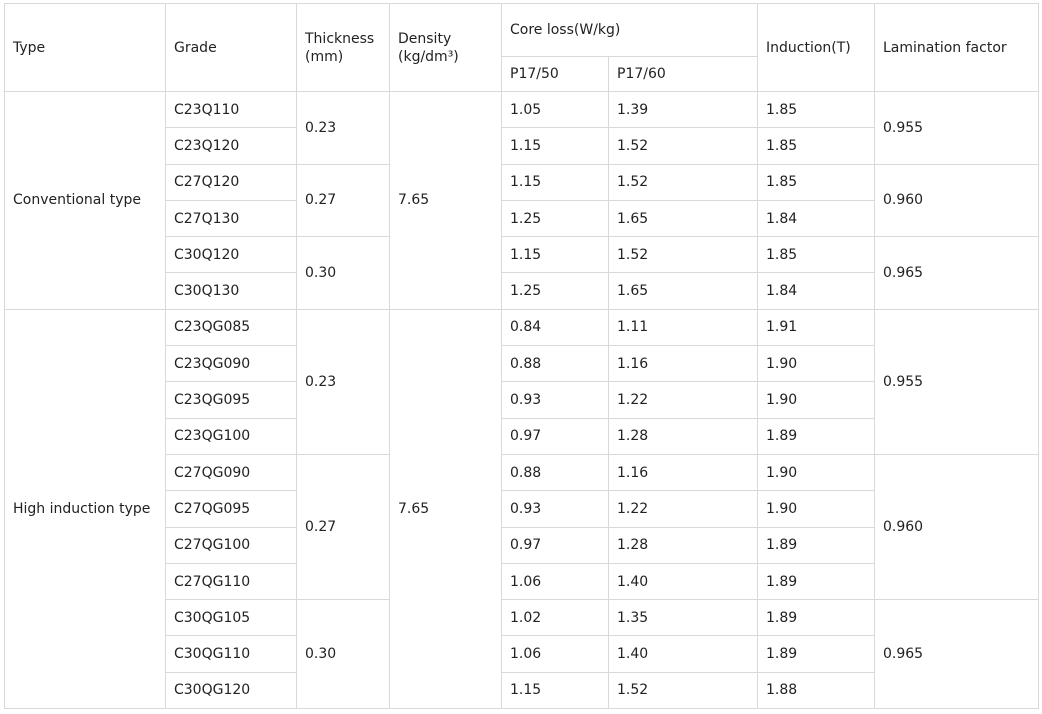  Describe the element at coordinates (683, 618) in the screenshot. I see `p1760-cell: 1.35` at that location.